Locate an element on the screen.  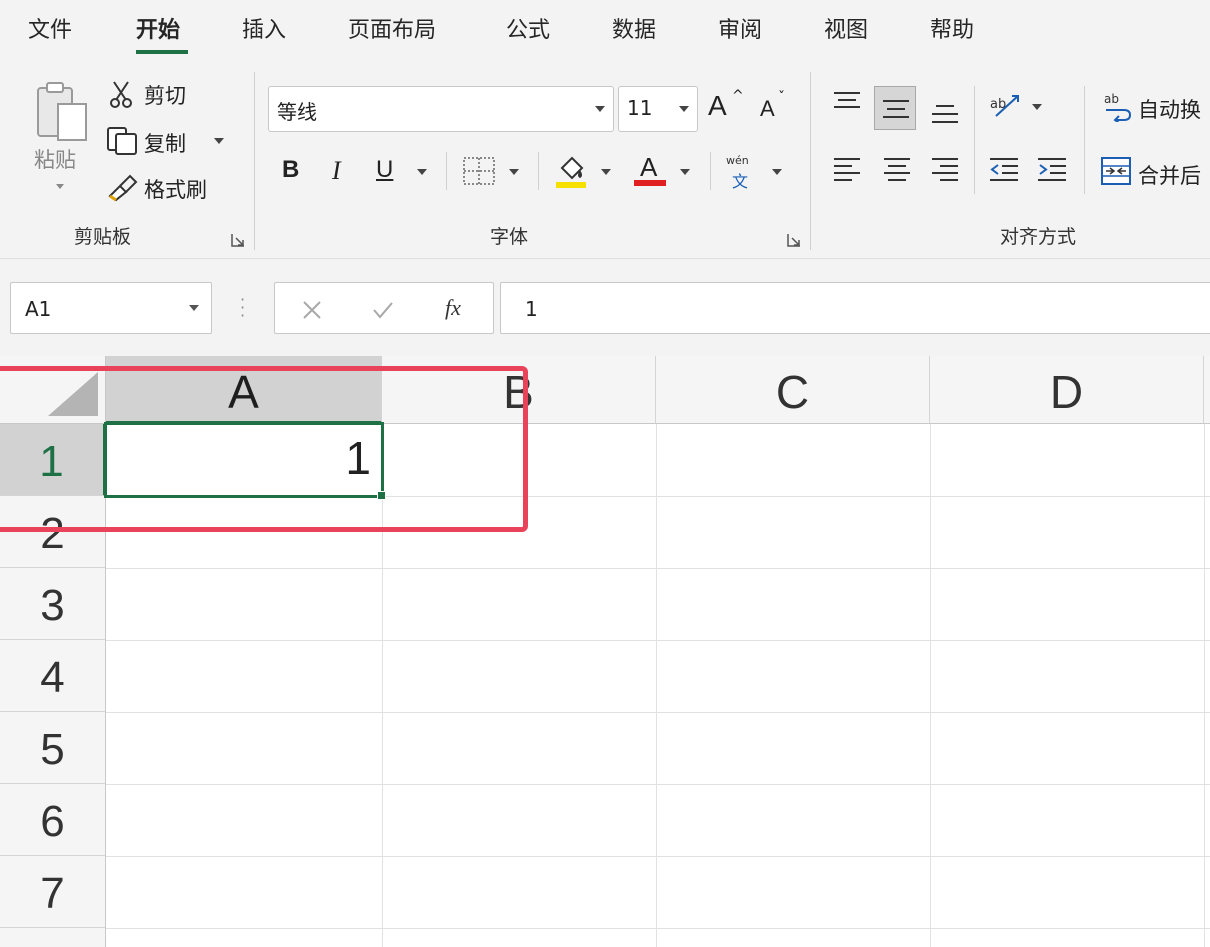
tab-file: 文件 is located at coordinates (50, 31).